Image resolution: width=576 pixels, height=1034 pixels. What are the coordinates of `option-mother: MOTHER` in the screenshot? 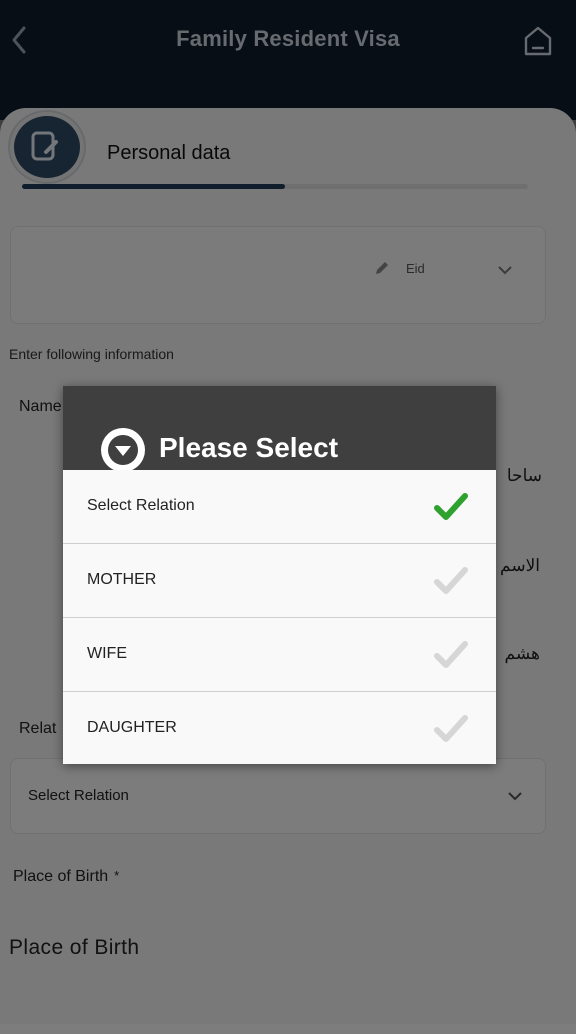 It's located at (279, 581).